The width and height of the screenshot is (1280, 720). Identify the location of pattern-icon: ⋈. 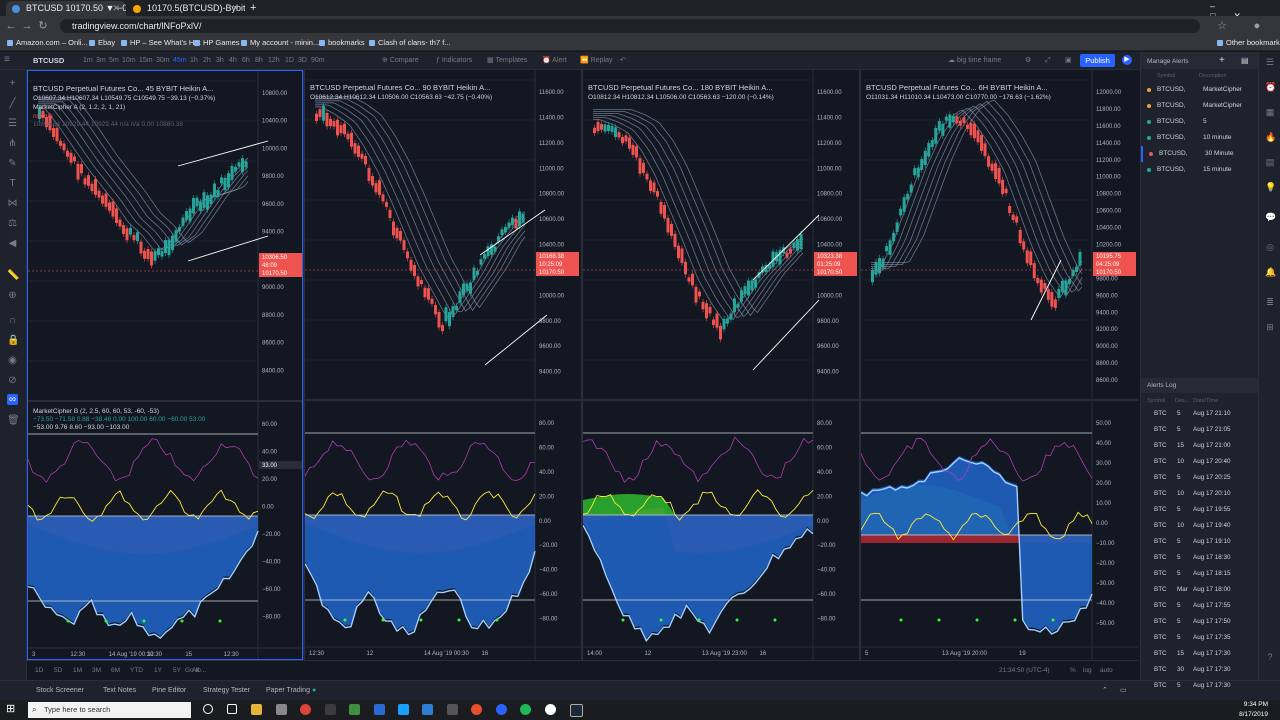
(12, 203).